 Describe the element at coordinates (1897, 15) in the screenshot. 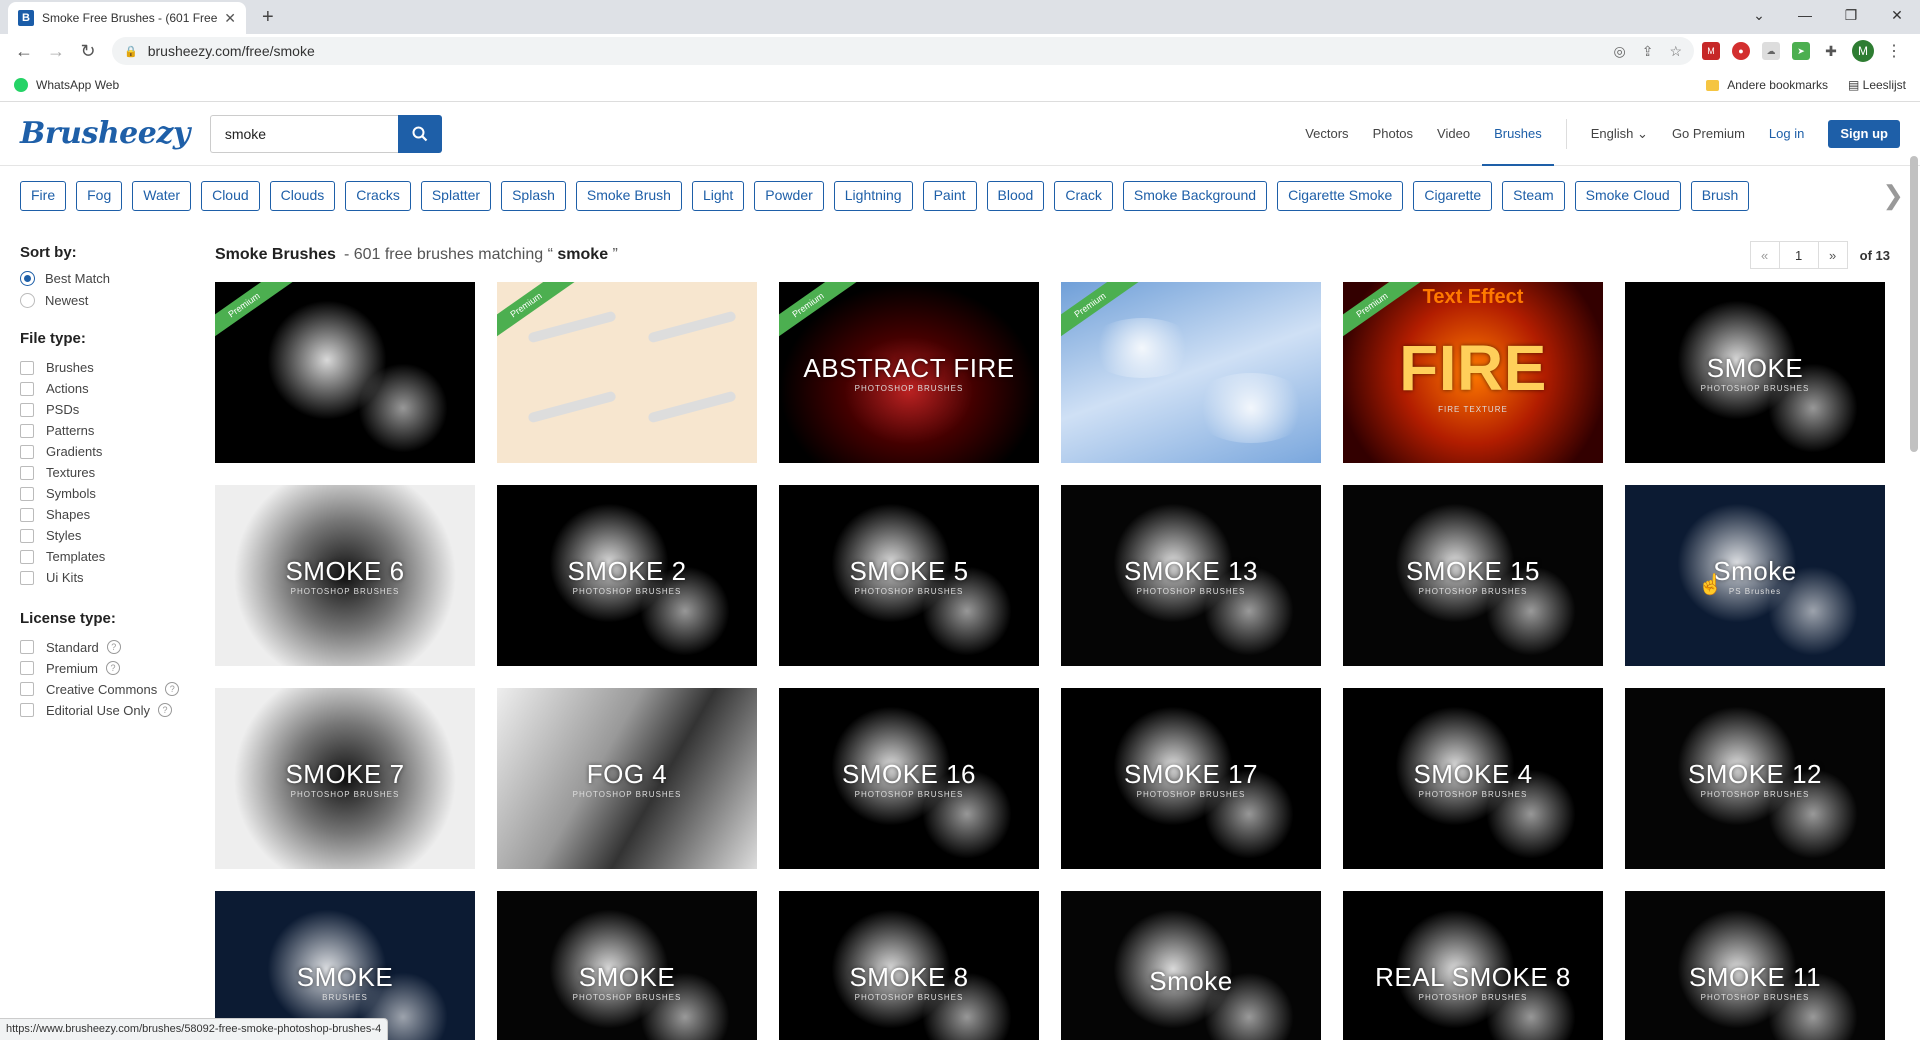

I see `close-window-icon: ✕` at that location.